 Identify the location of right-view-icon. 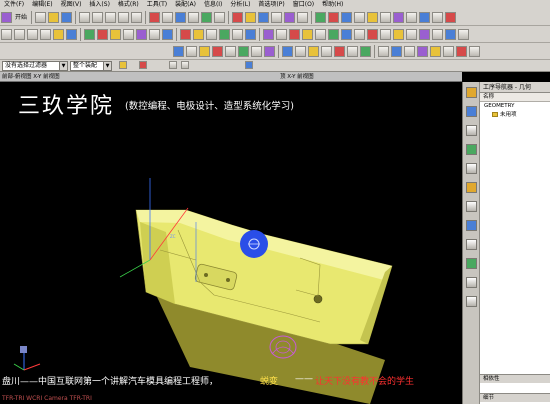
(313, 51).